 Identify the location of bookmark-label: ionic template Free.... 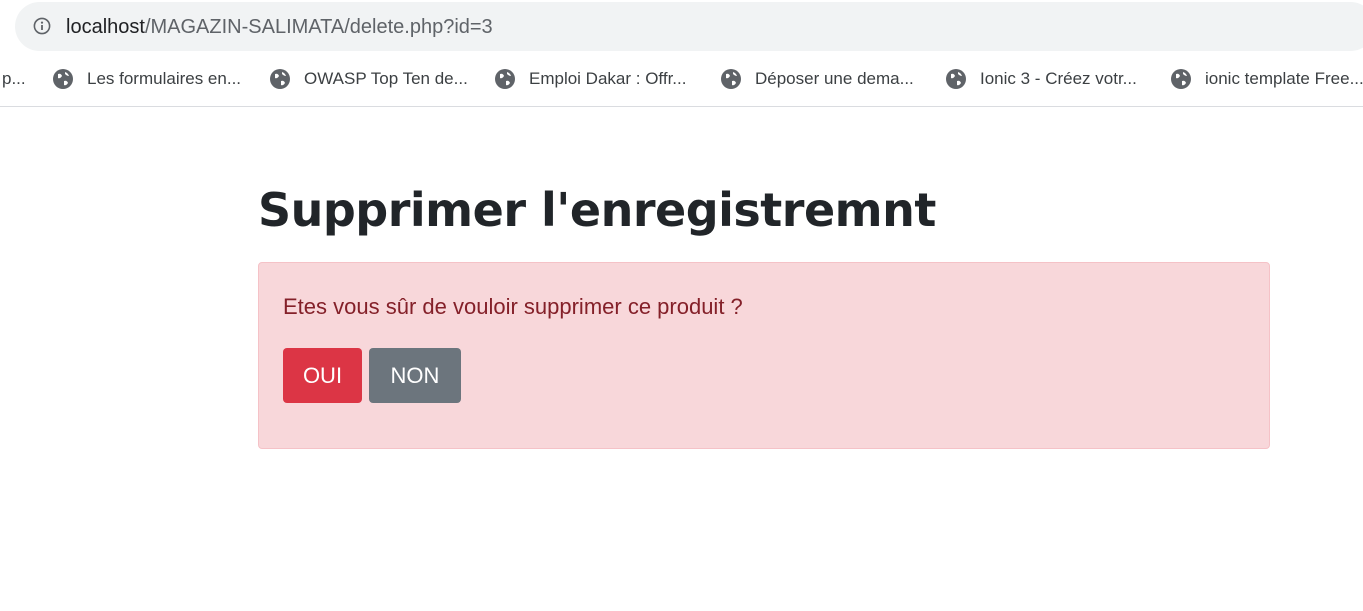
(1284, 78).